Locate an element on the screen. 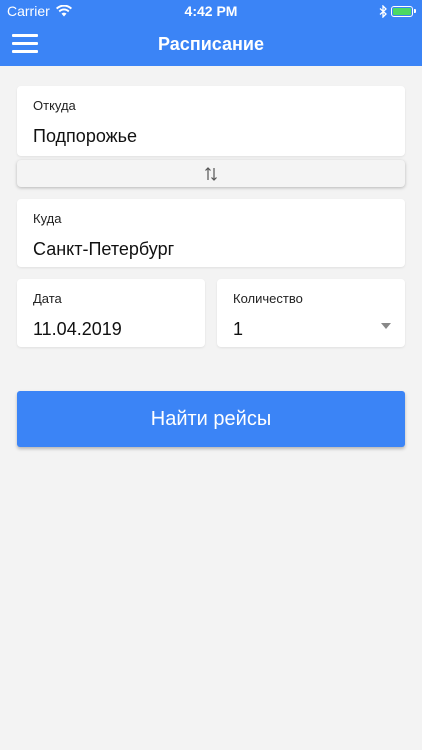 The width and height of the screenshot is (422, 750). battery-fill is located at coordinates (402, 11).